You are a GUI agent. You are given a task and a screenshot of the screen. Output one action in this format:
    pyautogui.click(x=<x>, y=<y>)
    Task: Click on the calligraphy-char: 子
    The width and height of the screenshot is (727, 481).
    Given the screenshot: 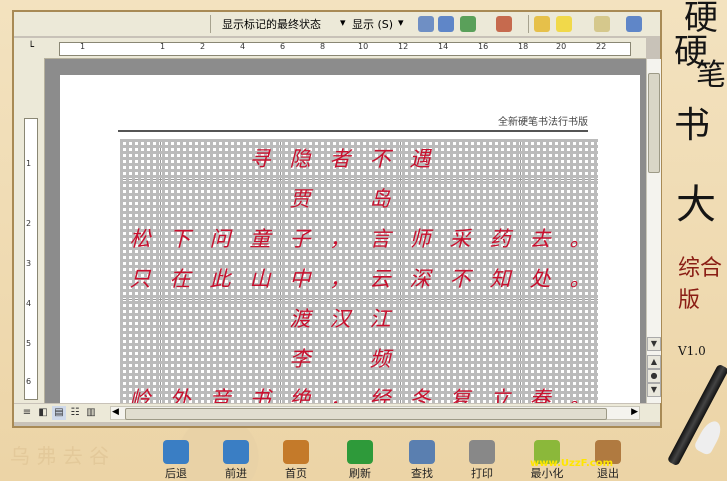 What is the action you would take?
    pyautogui.click(x=300, y=239)
    